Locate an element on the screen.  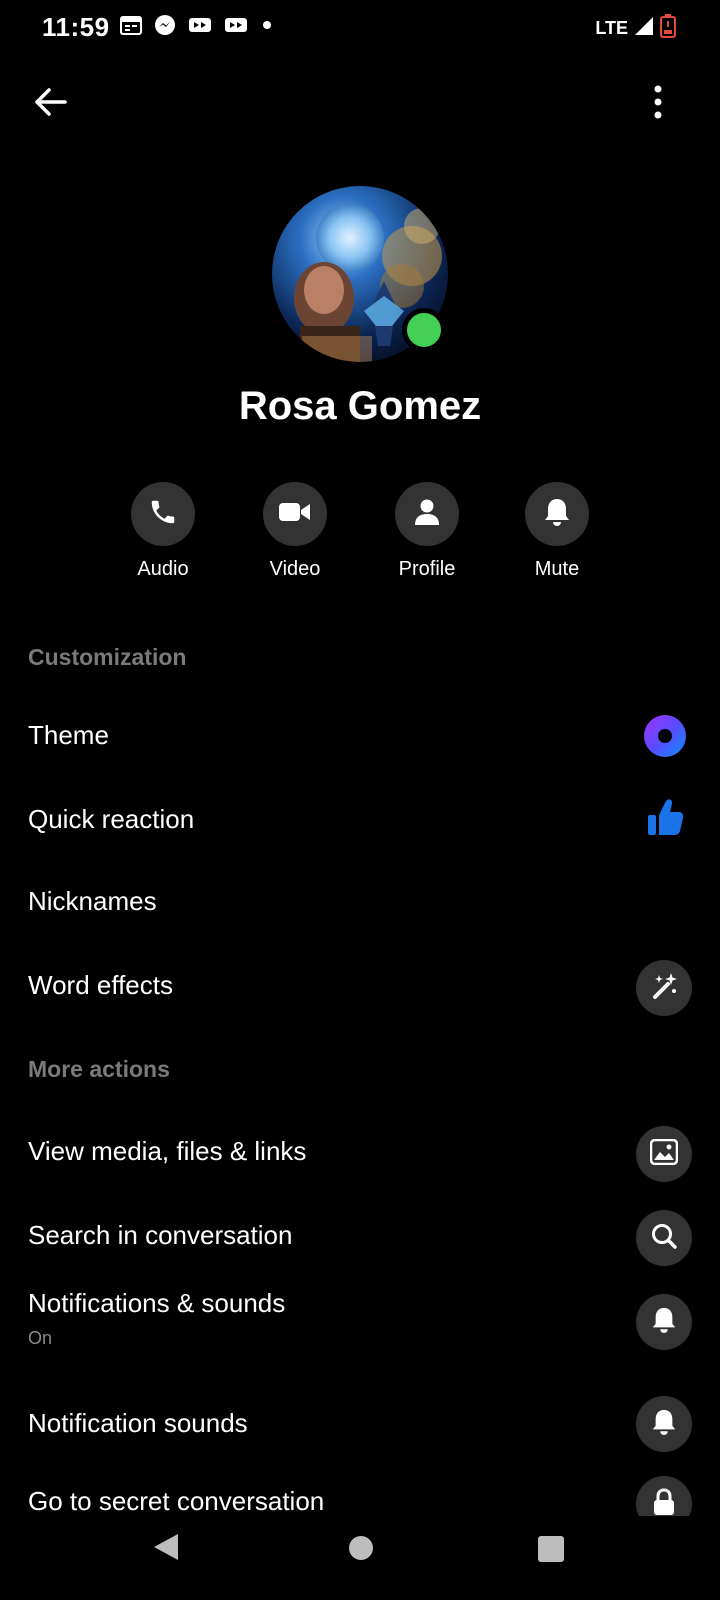
quick-reaction-label: Quick reaction is located at coordinates (111, 819).